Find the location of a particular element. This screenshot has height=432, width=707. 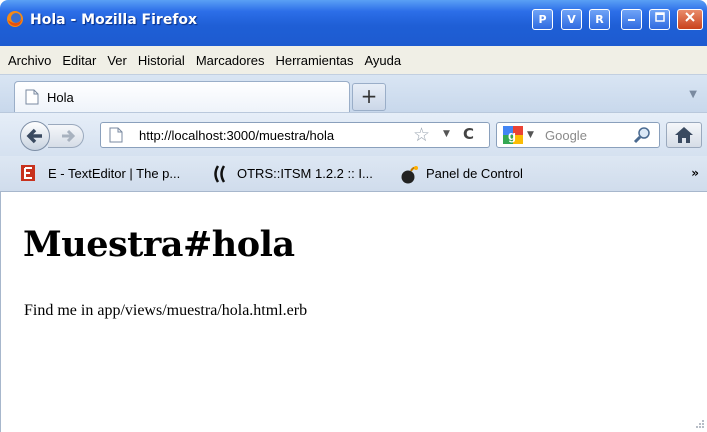

menu-ayuda: Ayuda is located at coordinates (382, 60).